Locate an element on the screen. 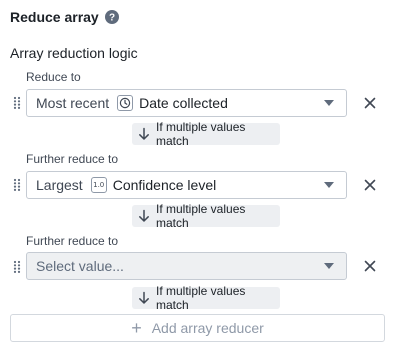 This screenshot has height=353, width=396. reducer-select: Most recent Date collected is located at coordinates (186, 103).